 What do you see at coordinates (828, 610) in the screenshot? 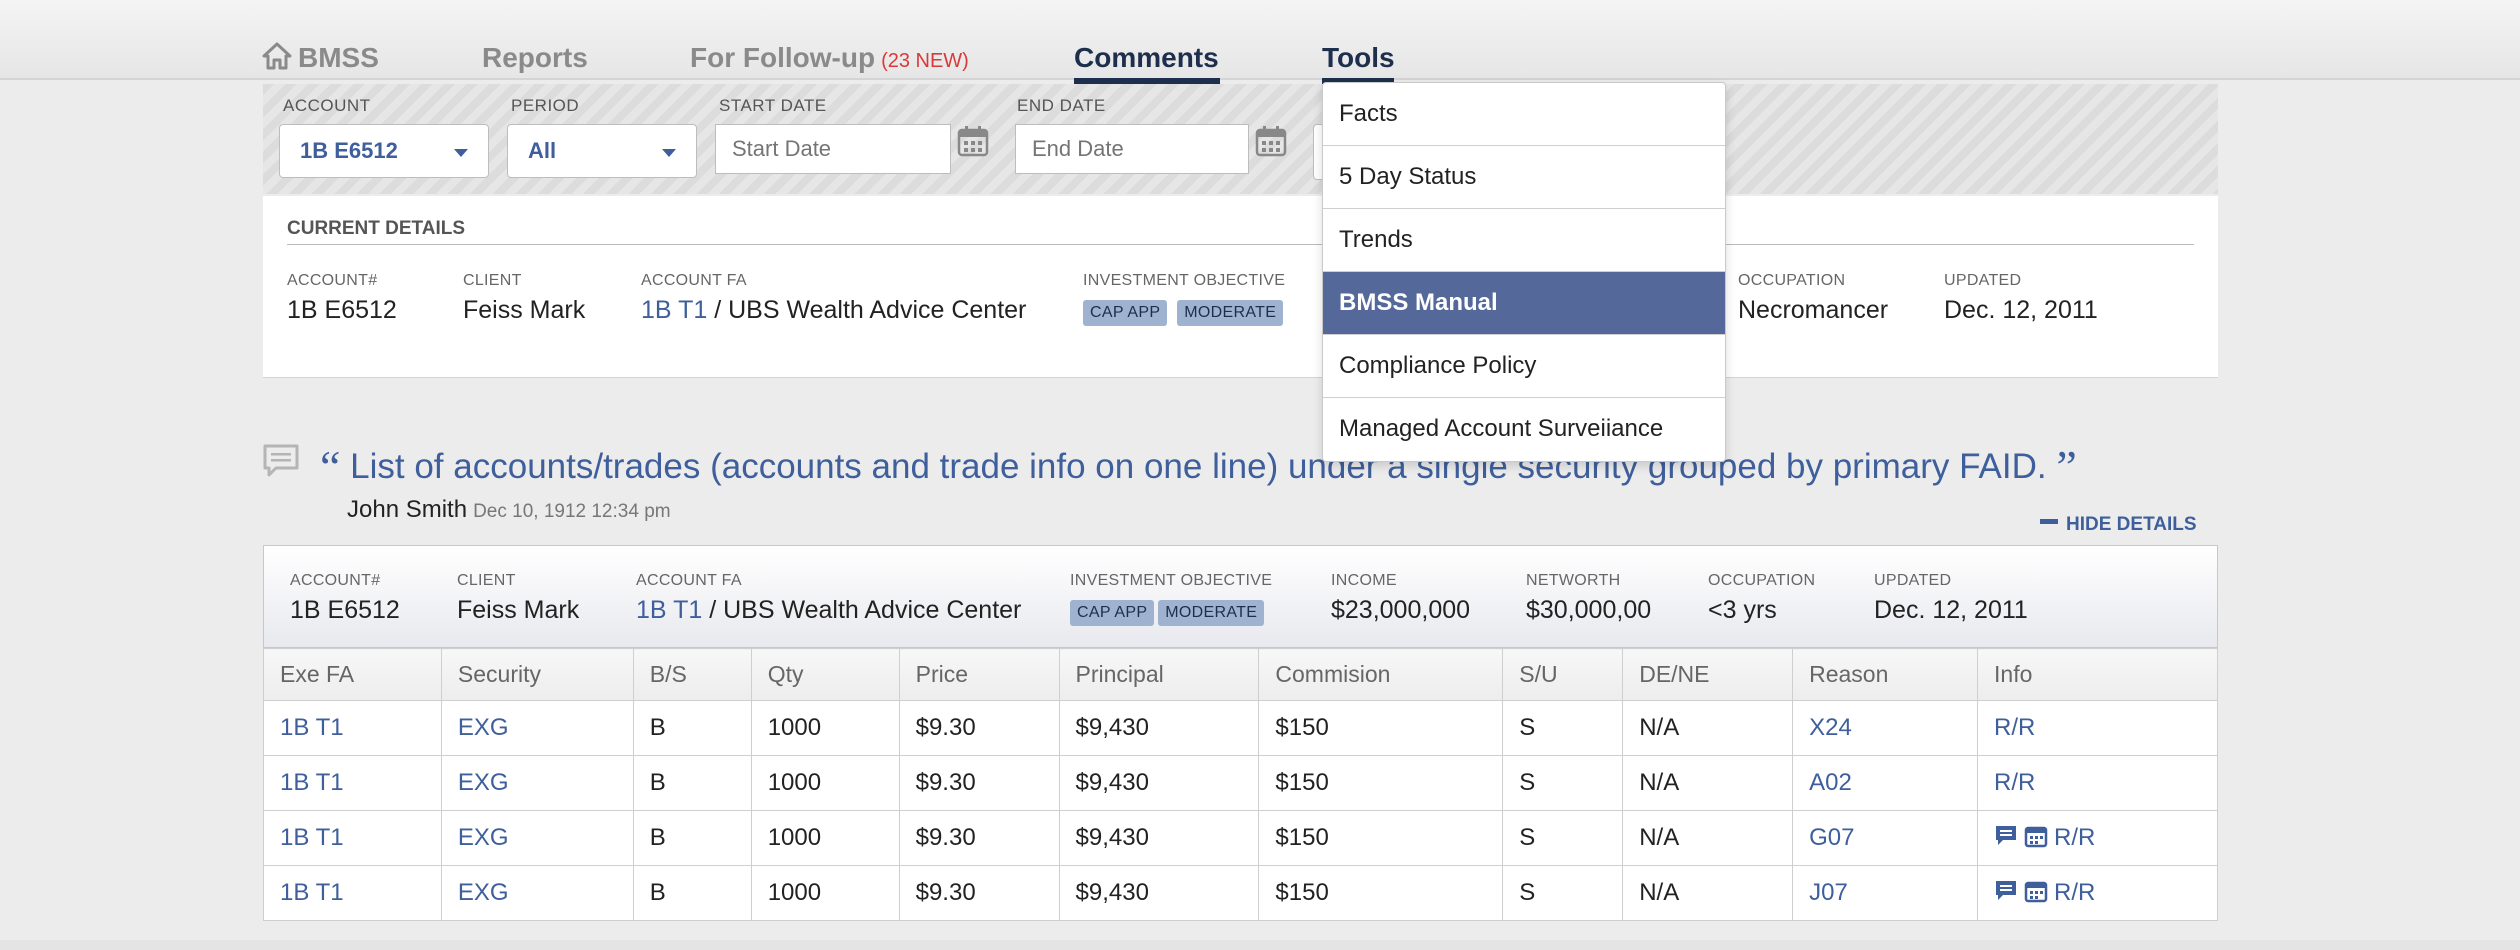
I see `account-fa-value: 1B T1 / UBS Wealth Advice Center` at bounding box center [828, 610].